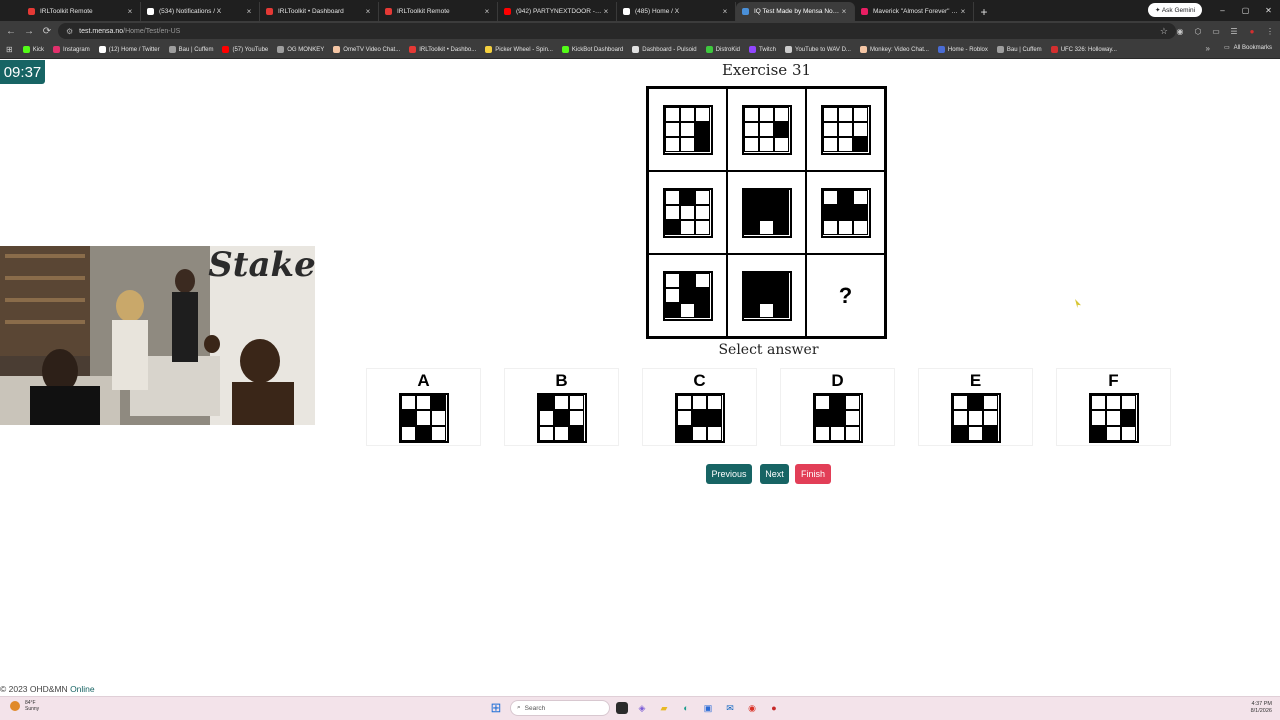 The width and height of the screenshot is (1280, 720). Describe the element at coordinates (729, 474) in the screenshot. I see `previous-button: Previous` at that location.